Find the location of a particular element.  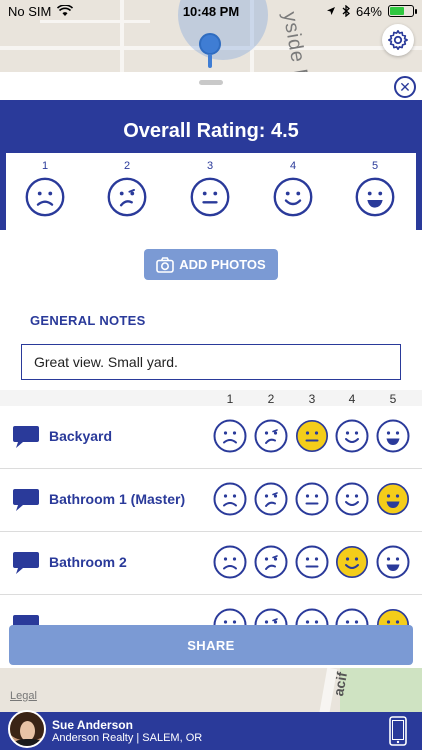

location-pin-icon is located at coordinates (210, 44).